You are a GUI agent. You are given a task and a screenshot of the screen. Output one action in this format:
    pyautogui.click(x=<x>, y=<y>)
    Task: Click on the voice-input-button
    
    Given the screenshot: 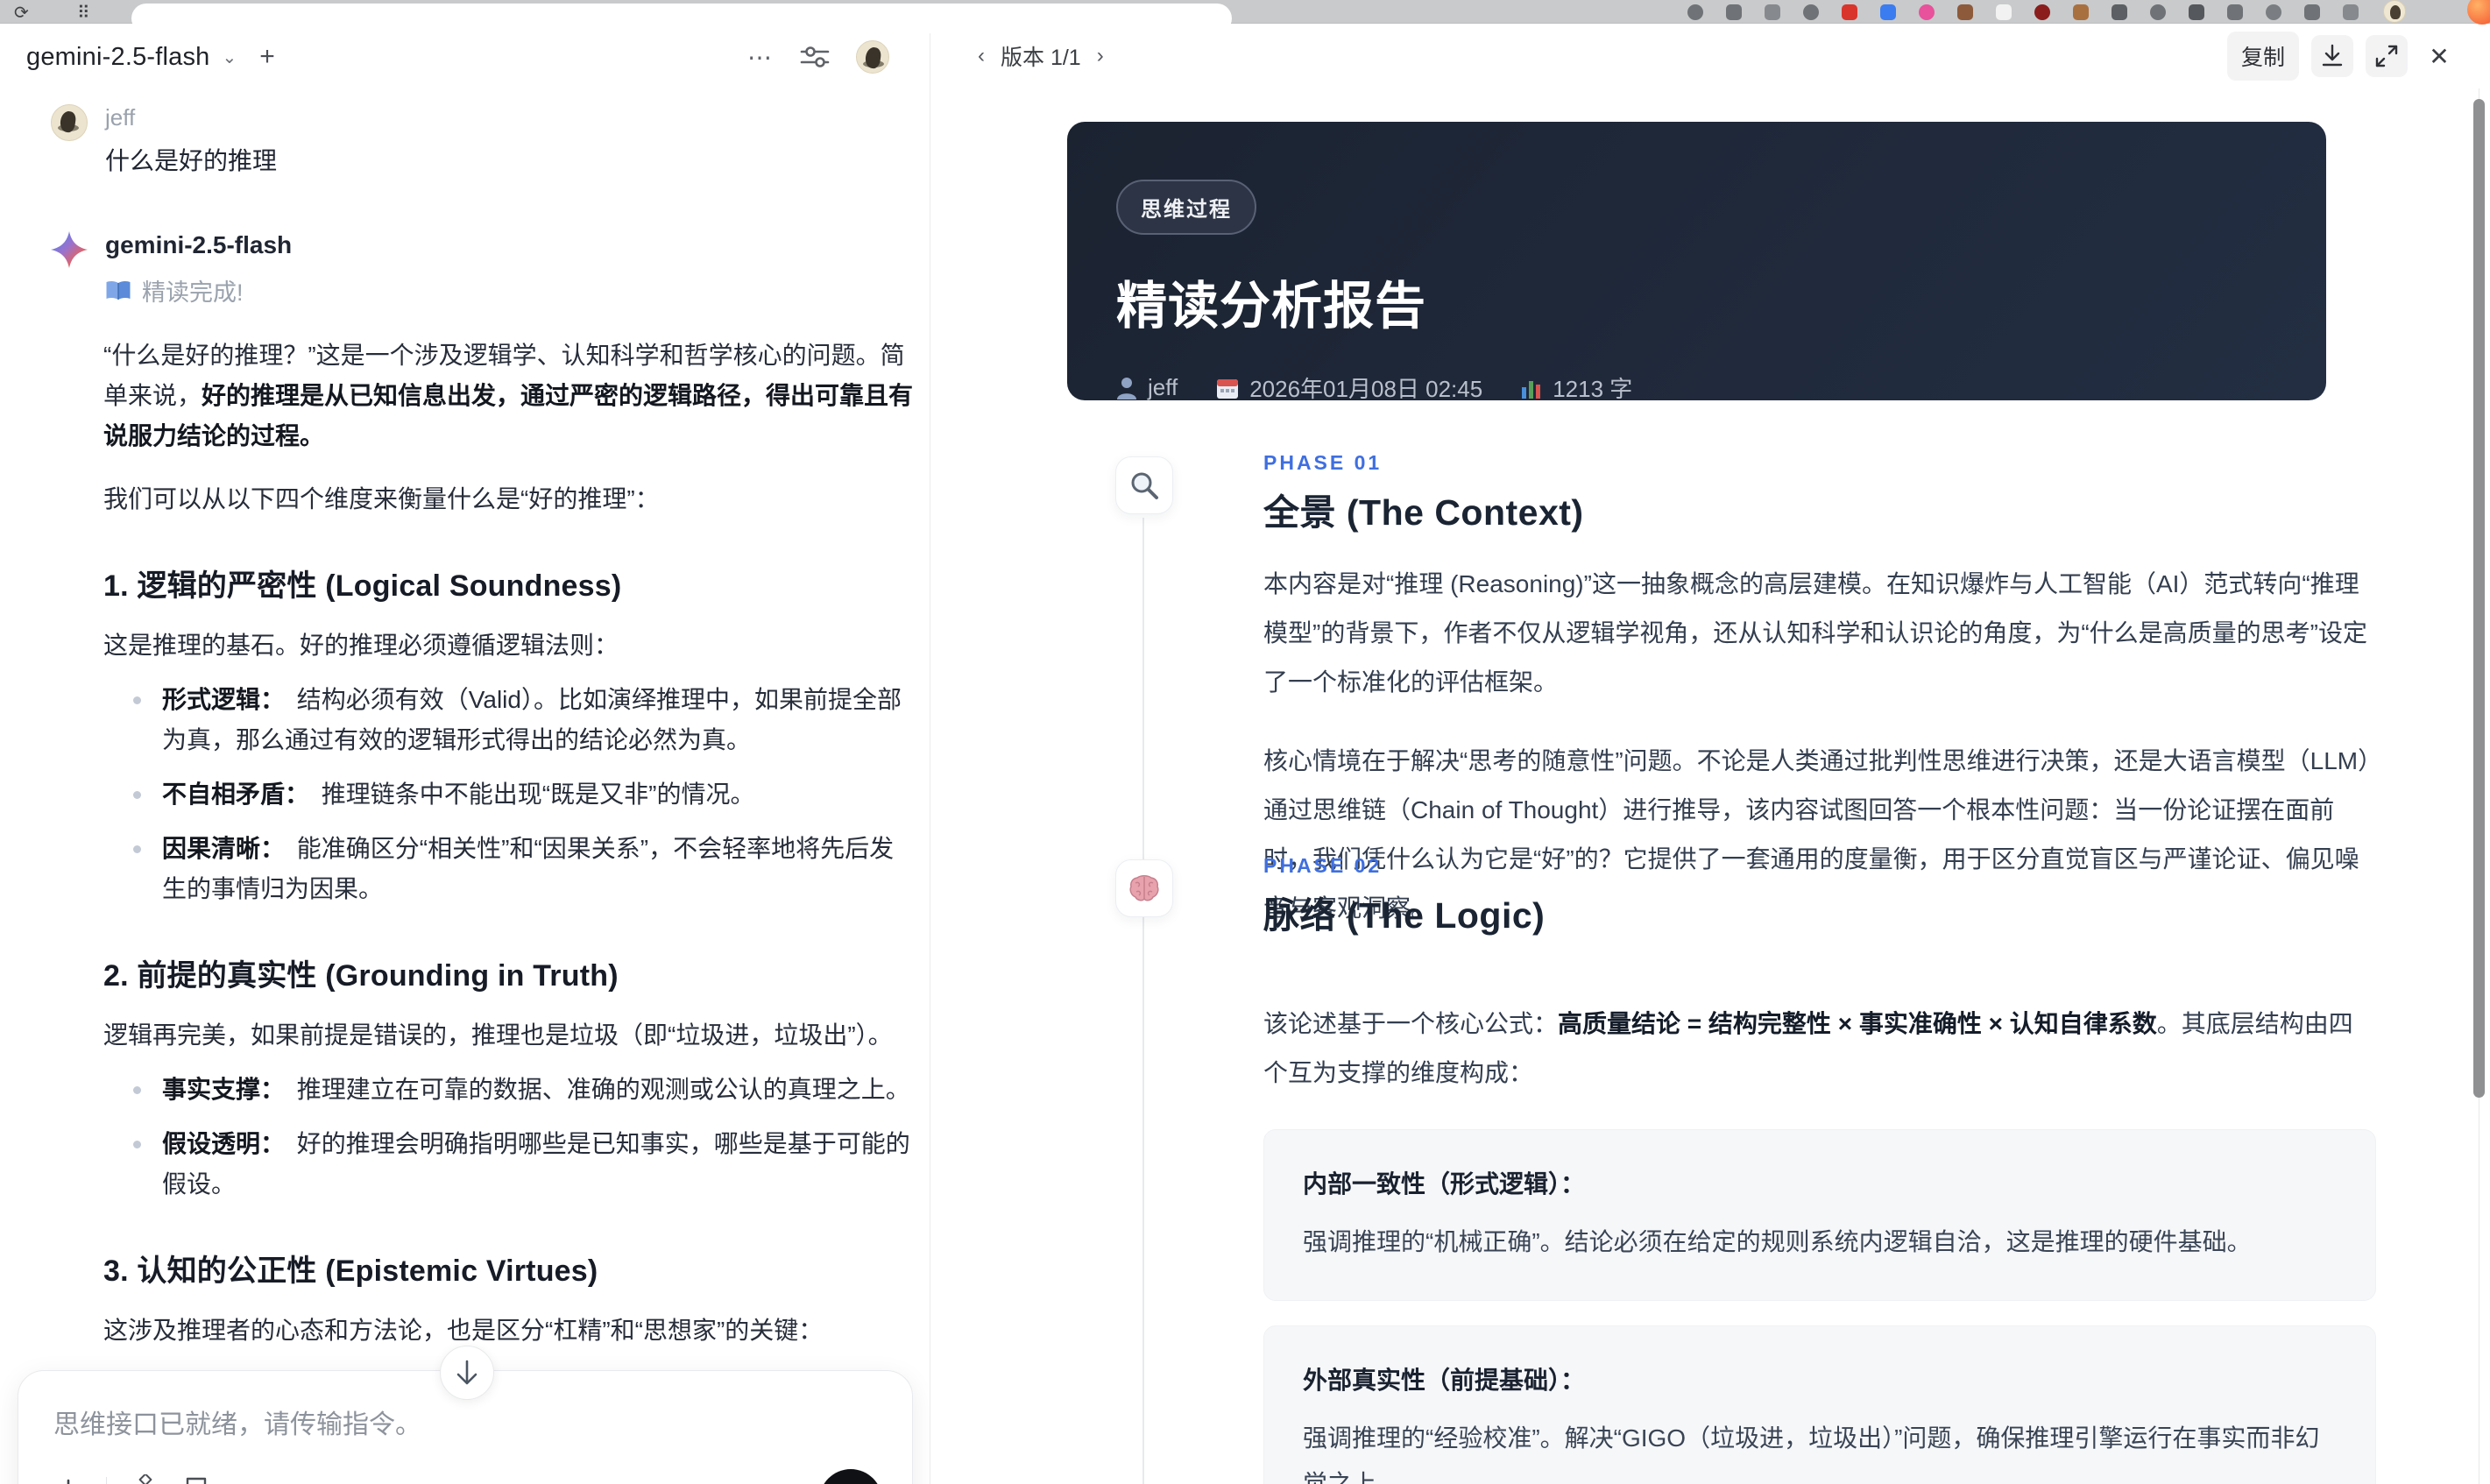 What is the action you would take?
    pyautogui.click(x=850, y=1476)
    